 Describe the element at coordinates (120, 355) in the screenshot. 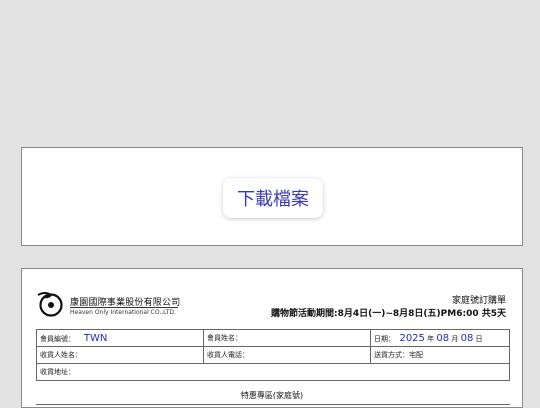

I see `recipient-name-cell: 收貨人姓名：` at that location.